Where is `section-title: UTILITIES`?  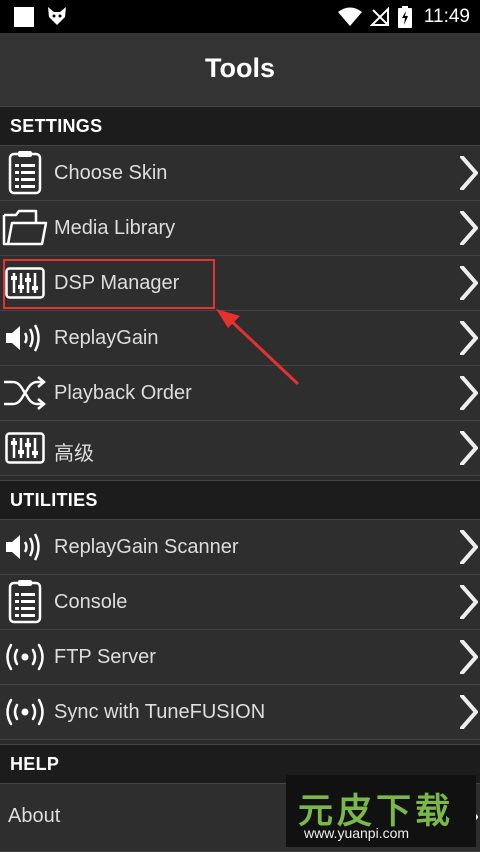
section-title: UTILITIES is located at coordinates (54, 500).